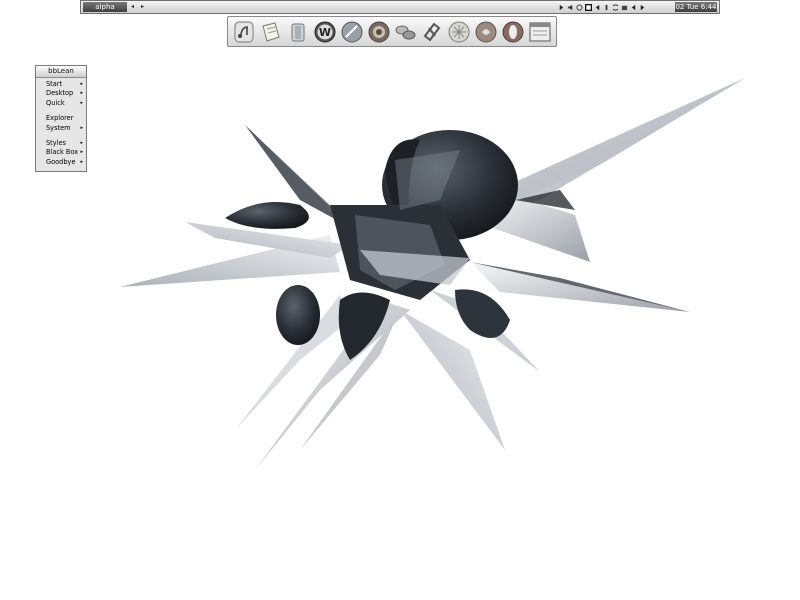  Describe the element at coordinates (432, 32) in the screenshot. I see `sync-icon` at that location.